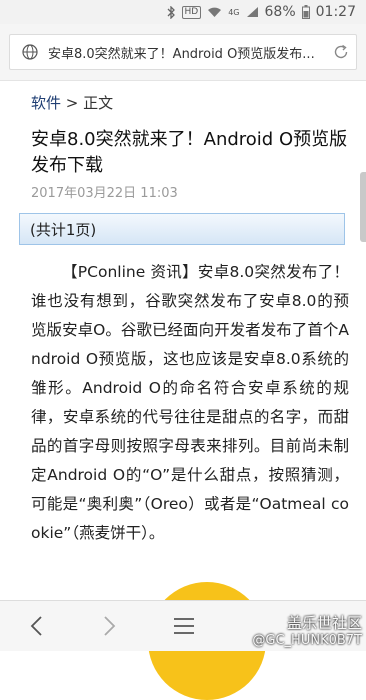  I want to click on globe-icon, so click(30, 52).